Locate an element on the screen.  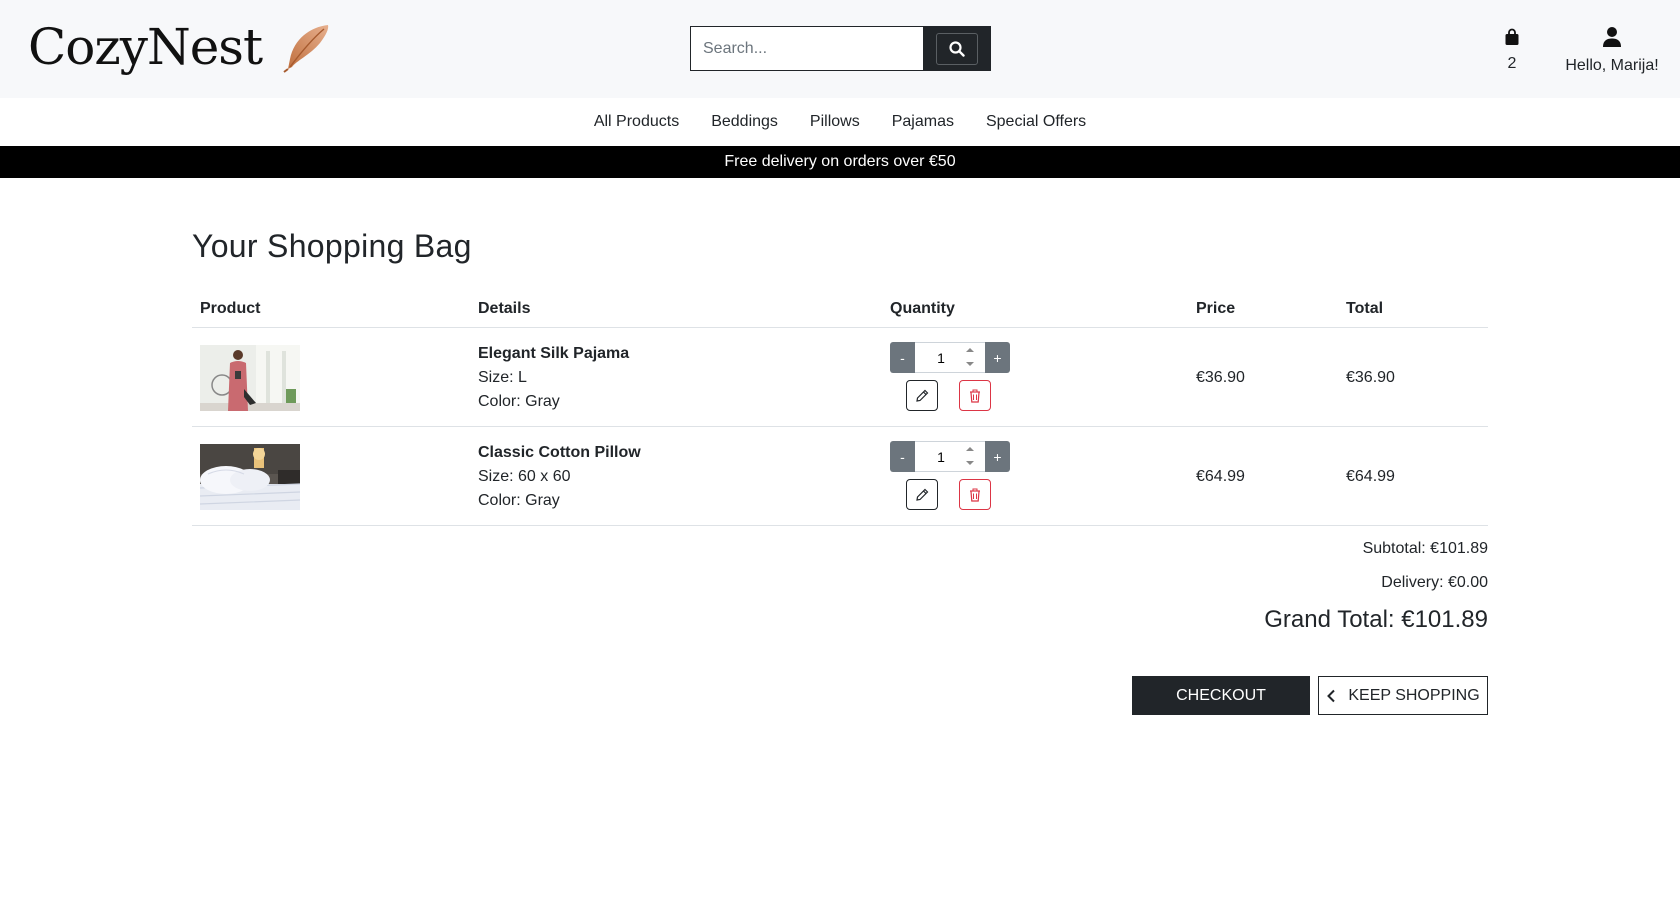
search-form is located at coordinates (840, 48).